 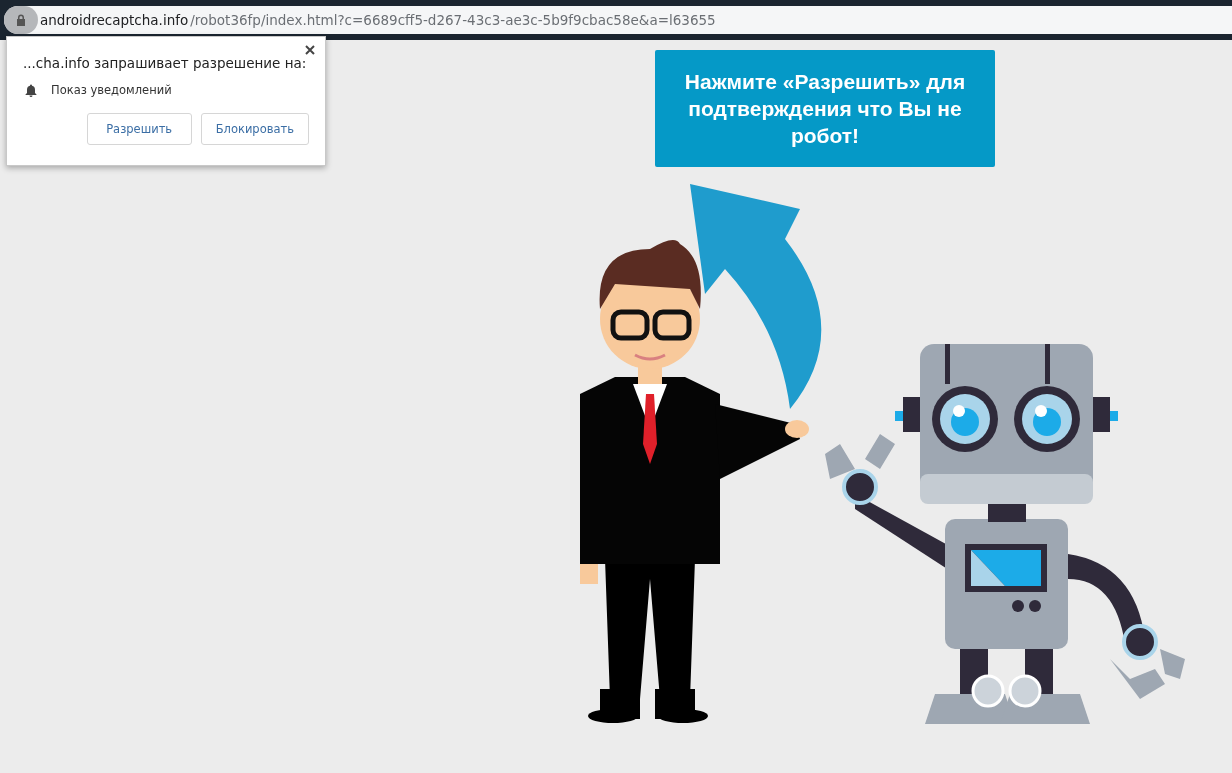 What do you see at coordinates (31, 90) in the screenshot?
I see `bell-icon` at bounding box center [31, 90].